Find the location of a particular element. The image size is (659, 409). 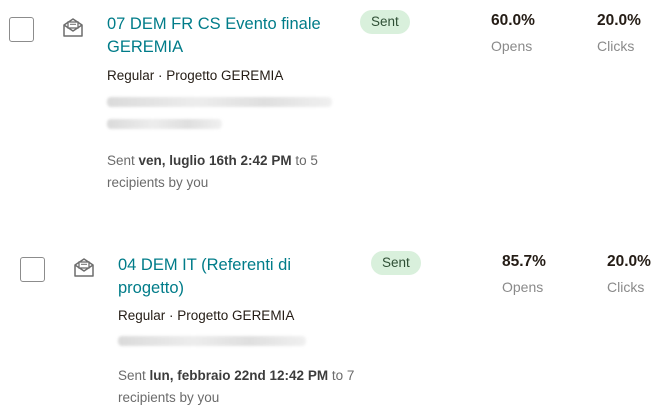

opens-rate: 60.0% is located at coordinates (513, 20).